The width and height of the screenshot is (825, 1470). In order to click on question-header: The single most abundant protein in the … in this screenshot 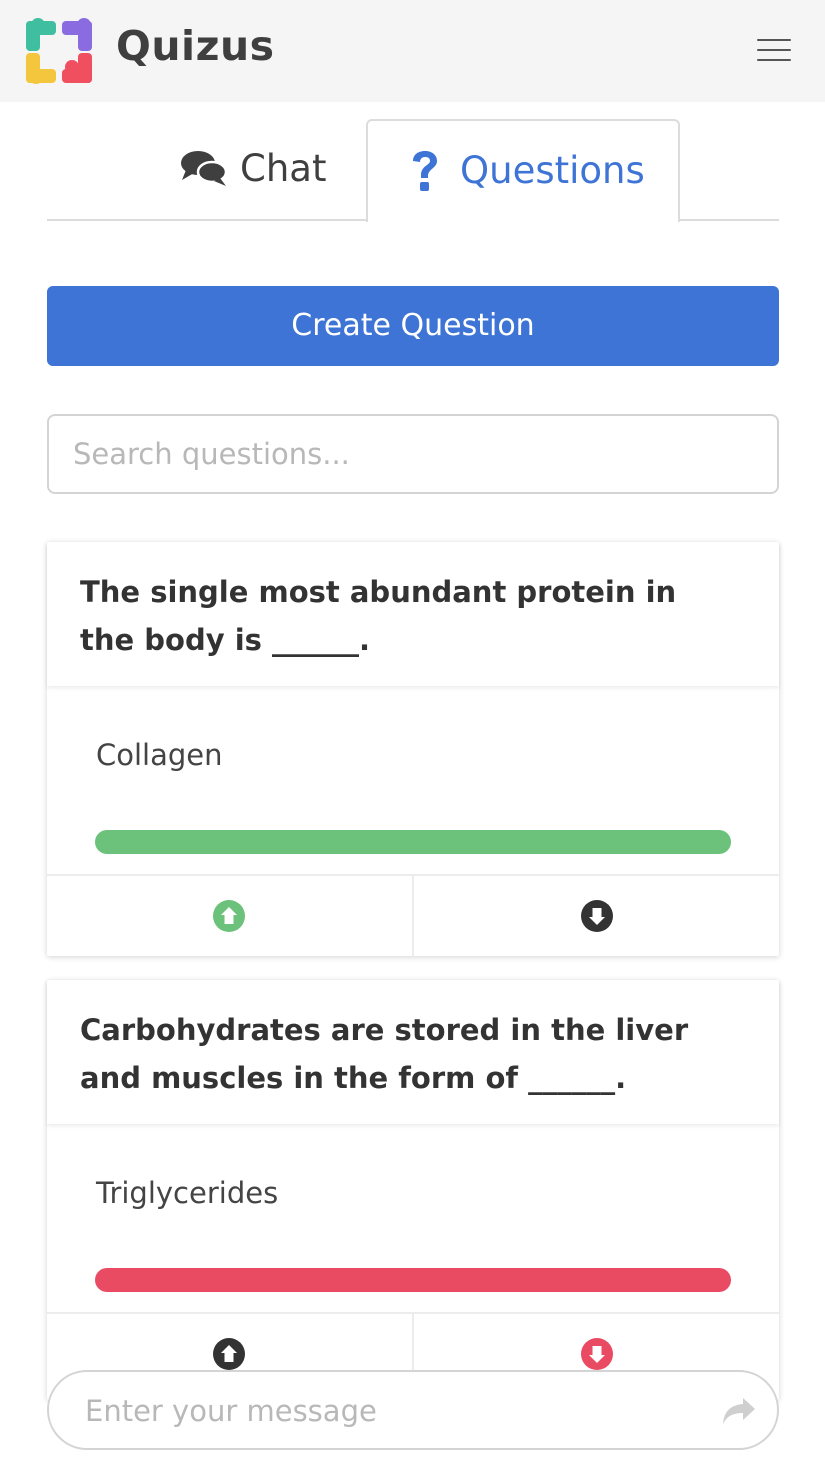, I will do `click(413, 614)`.